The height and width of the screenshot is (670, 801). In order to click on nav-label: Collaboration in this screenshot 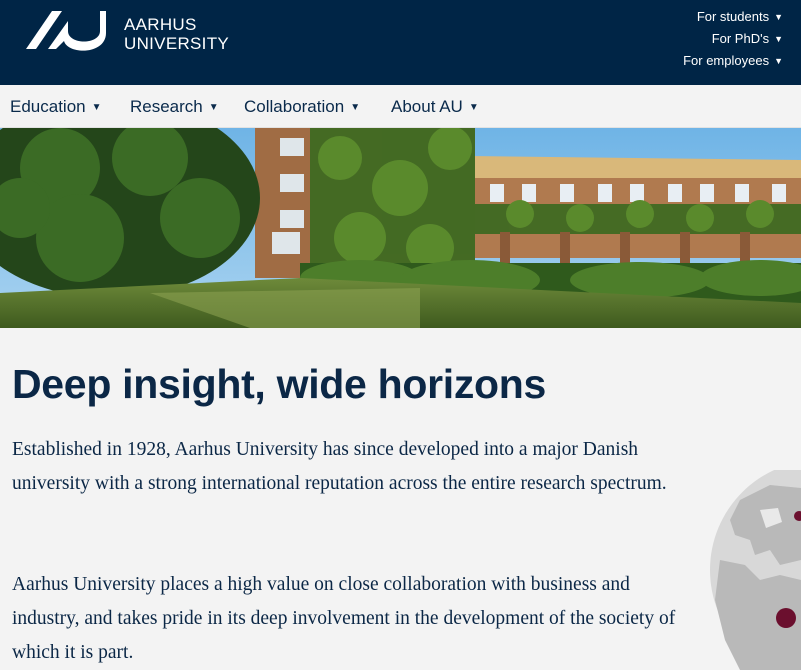, I will do `click(294, 106)`.